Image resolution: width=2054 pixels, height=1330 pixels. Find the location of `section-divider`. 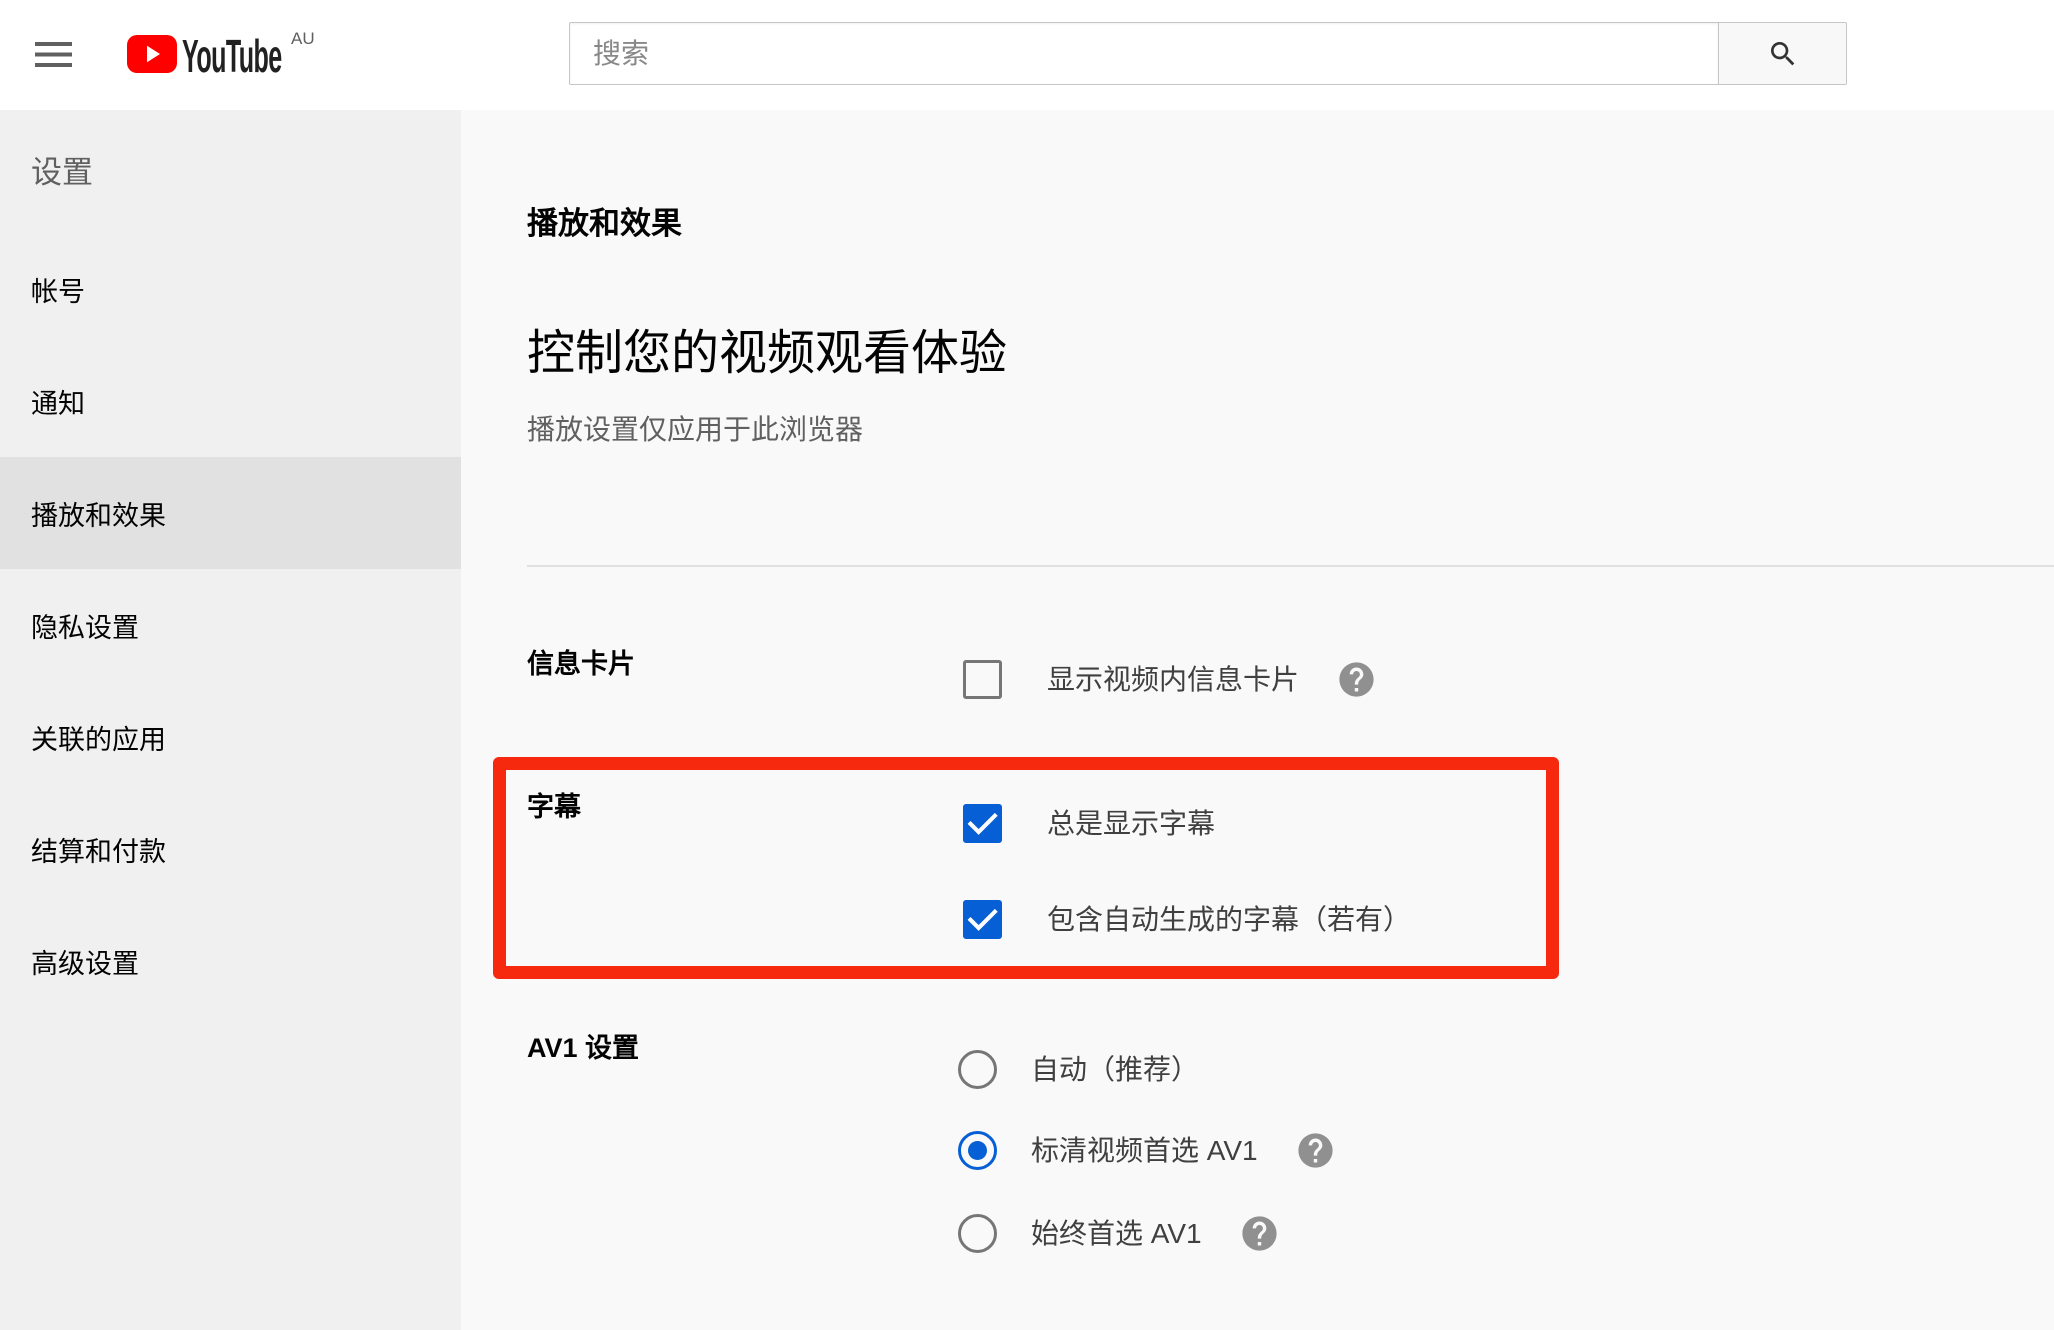

section-divider is located at coordinates (1290, 566).